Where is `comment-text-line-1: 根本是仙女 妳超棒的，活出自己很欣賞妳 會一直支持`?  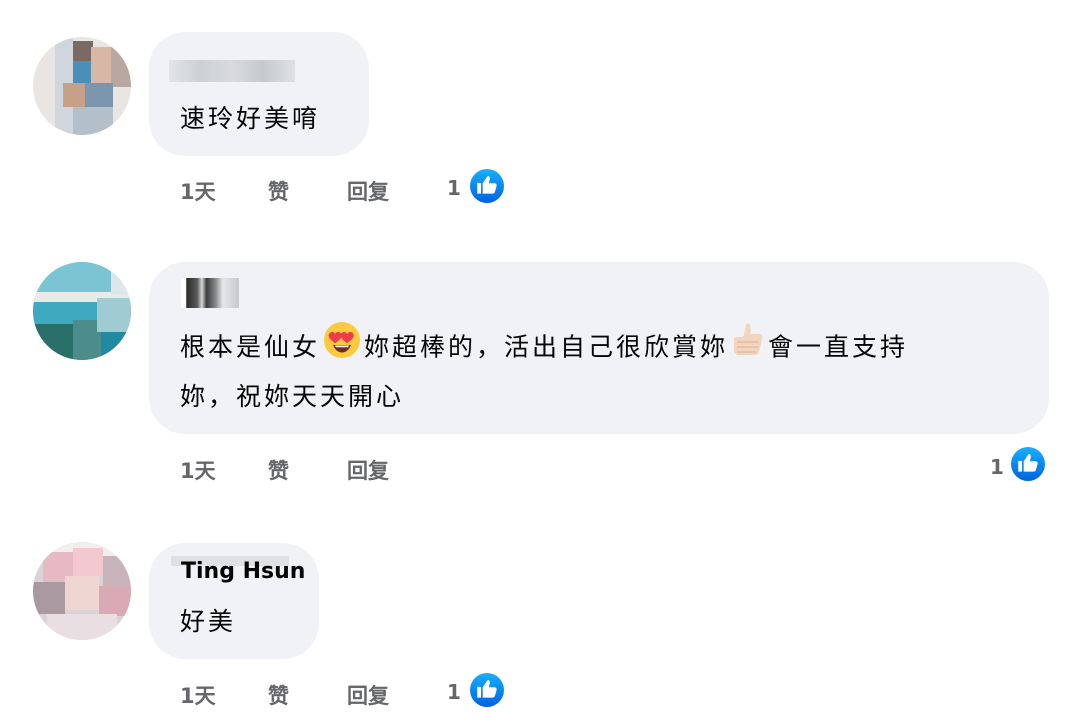
comment-text-line-1: 根本是仙女 妳超棒的，活出自己很欣賞妳 會一直支持 is located at coordinates (544, 348).